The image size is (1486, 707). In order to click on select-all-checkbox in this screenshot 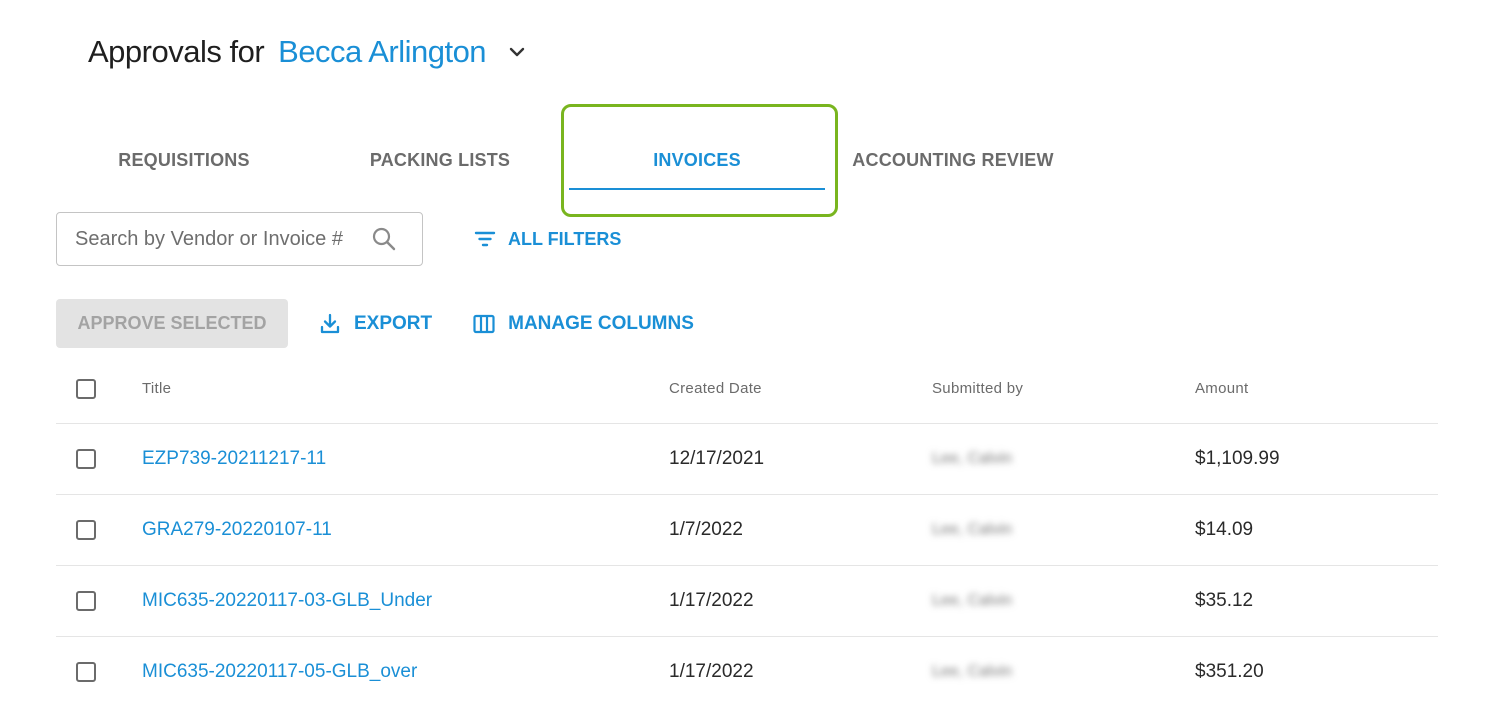, I will do `click(86, 388)`.